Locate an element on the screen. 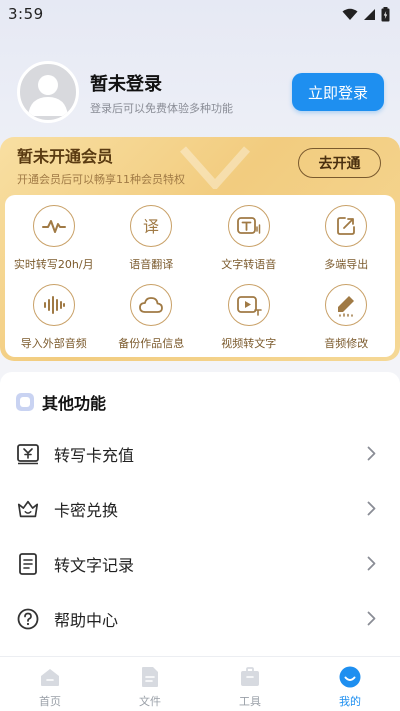  menu-item-redeem: 卡密兑换 is located at coordinates (200, 509).